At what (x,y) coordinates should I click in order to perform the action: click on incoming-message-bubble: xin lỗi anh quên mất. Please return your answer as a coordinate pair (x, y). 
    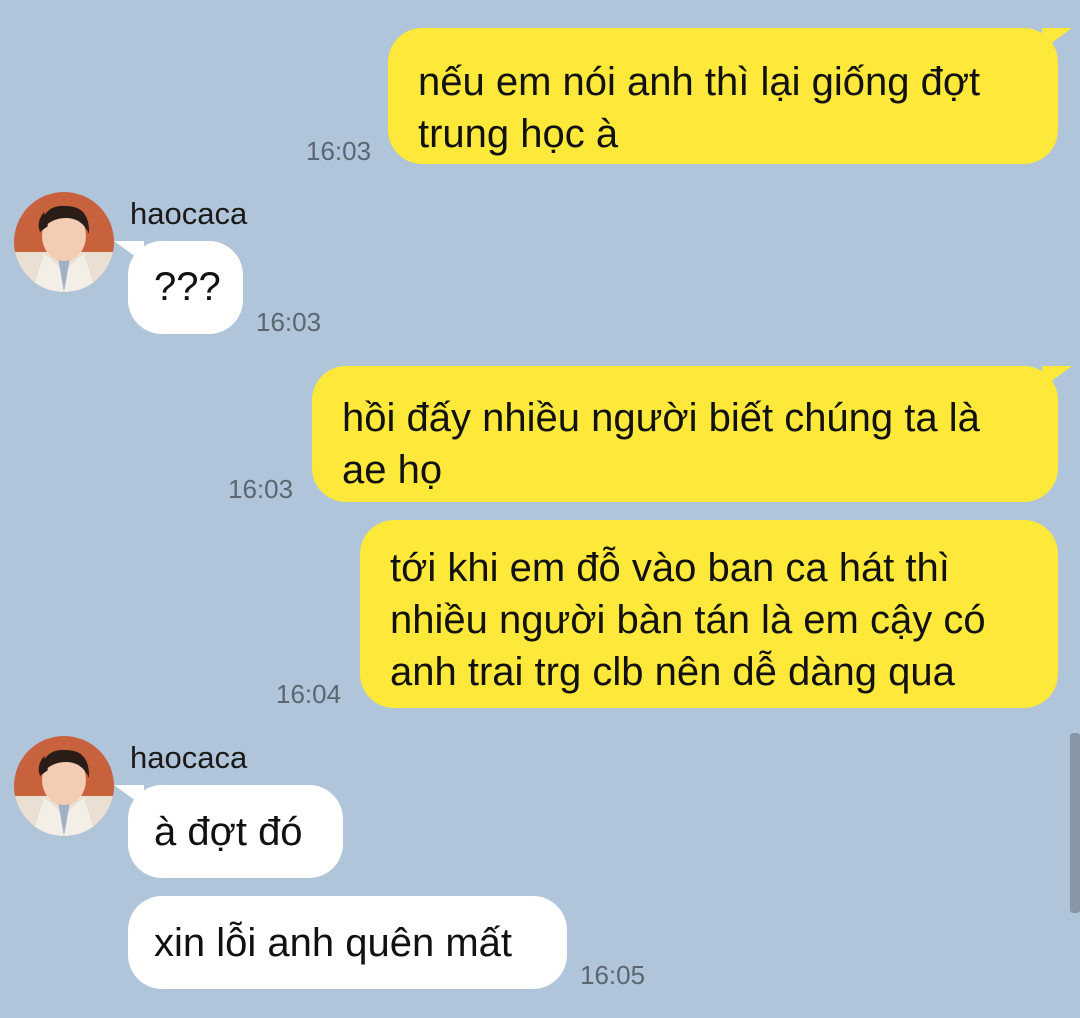
    Looking at the image, I should click on (347, 942).